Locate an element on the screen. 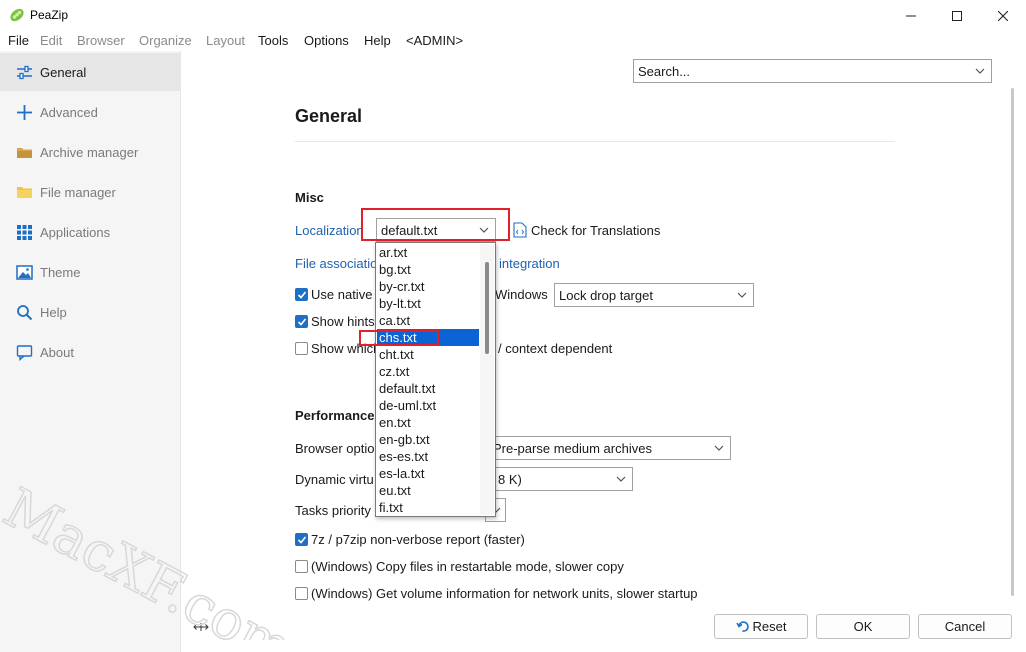  menu-help: Help is located at coordinates (377, 40).